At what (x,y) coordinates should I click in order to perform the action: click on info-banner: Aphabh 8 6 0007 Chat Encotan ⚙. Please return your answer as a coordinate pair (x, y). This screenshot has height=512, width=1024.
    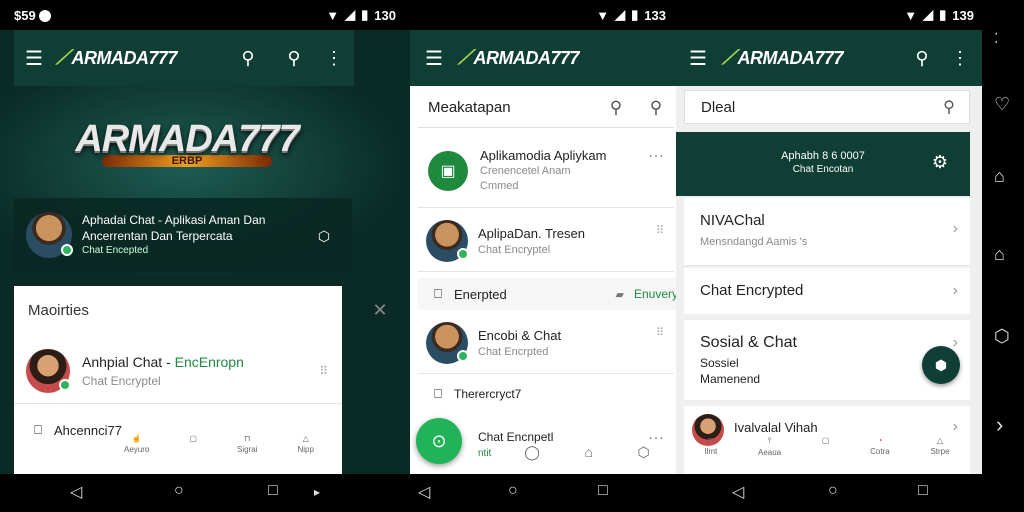
    Looking at the image, I should click on (823, 164).